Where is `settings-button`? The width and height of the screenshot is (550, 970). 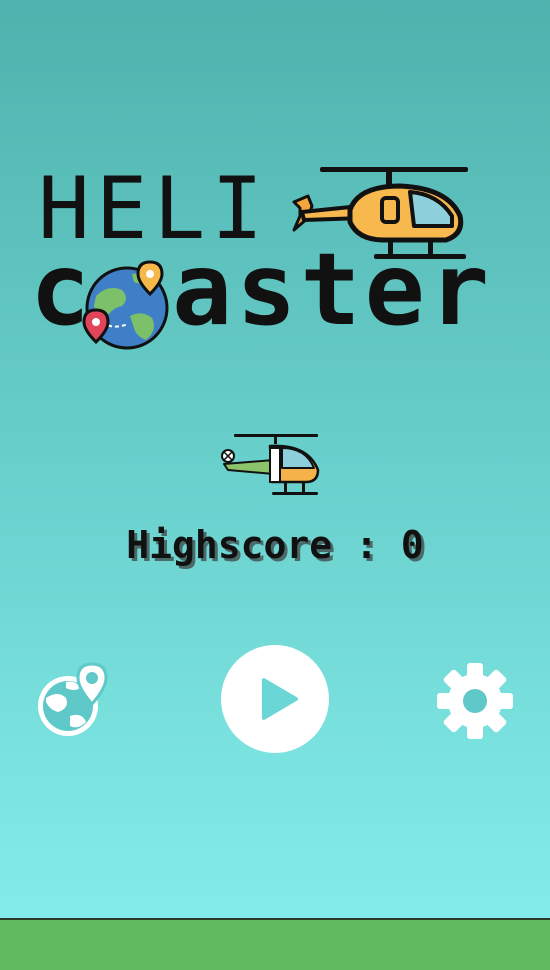 settings-button is located at coordinates (475, 701).